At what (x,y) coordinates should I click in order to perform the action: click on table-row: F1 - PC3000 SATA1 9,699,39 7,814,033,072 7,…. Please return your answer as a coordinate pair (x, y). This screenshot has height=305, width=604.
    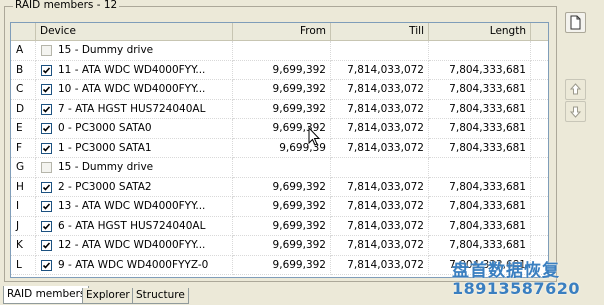
    Looking at the image, I should click on (279, 148).